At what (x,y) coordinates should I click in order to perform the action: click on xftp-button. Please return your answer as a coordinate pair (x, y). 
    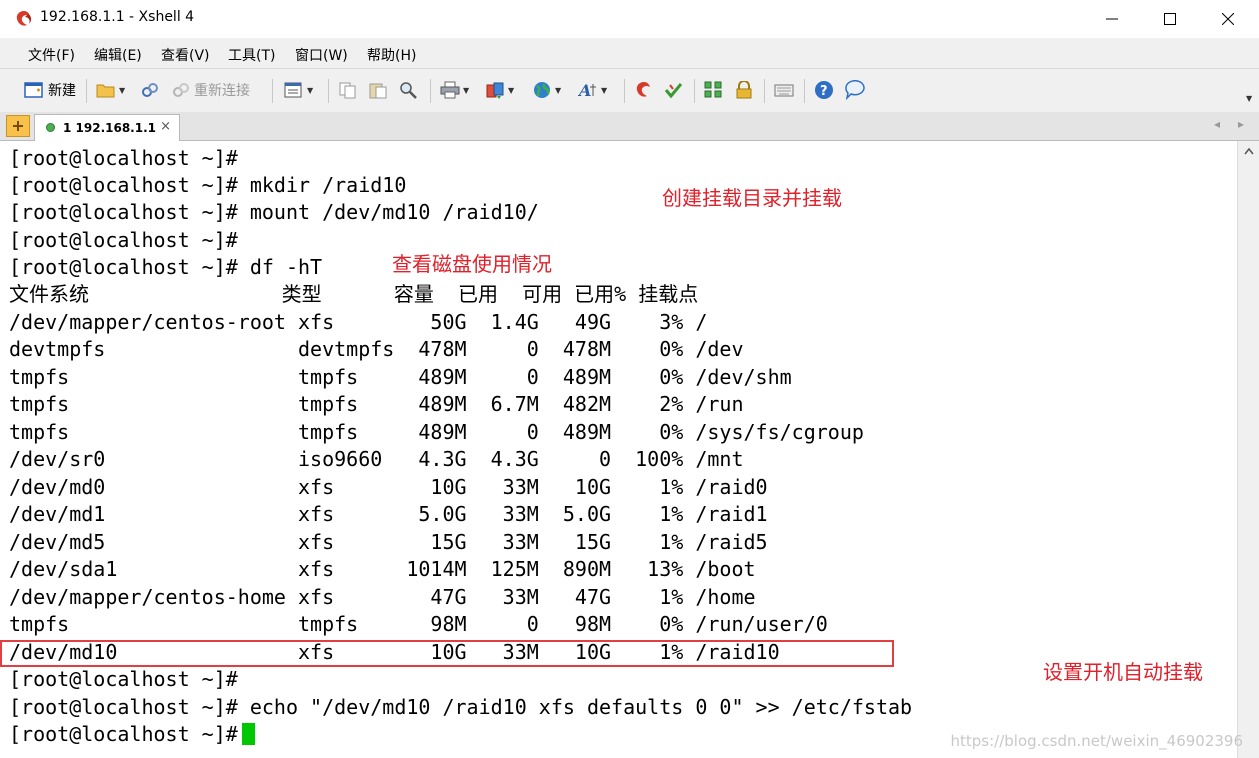
    Looking at the image, I should click on (674, 90).